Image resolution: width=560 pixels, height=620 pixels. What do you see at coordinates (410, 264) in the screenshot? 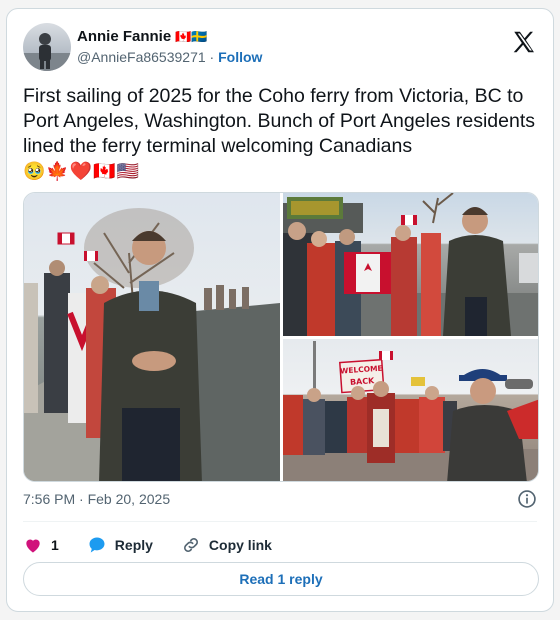
I see `photo-crowd-flag-sign` at bounding box center [410, 264].